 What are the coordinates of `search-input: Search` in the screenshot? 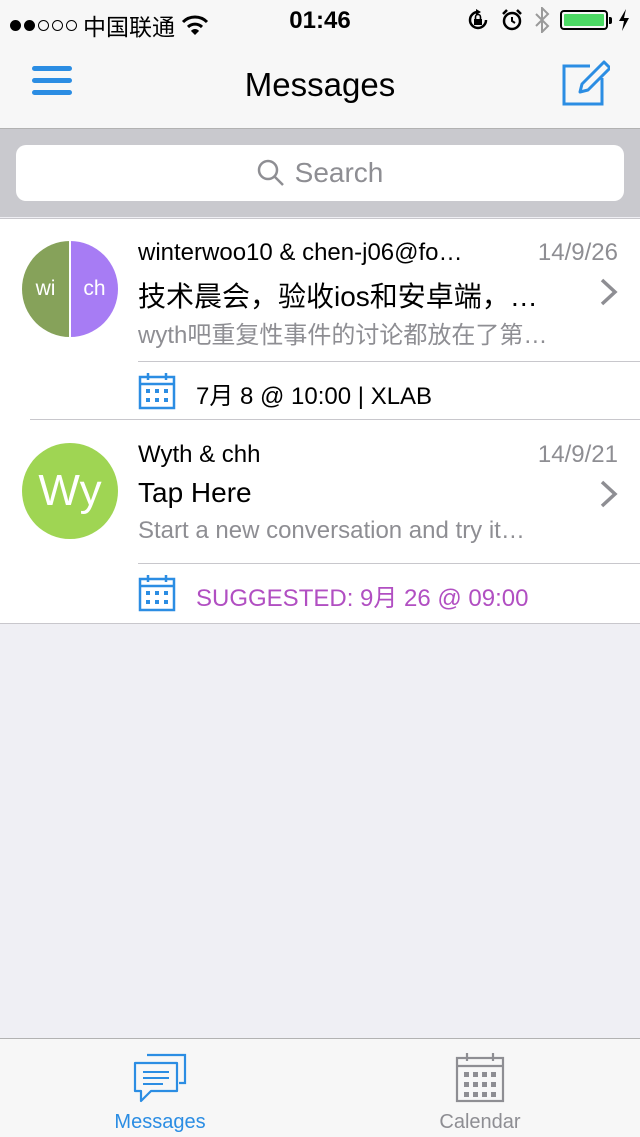 It's located at (320, 173).